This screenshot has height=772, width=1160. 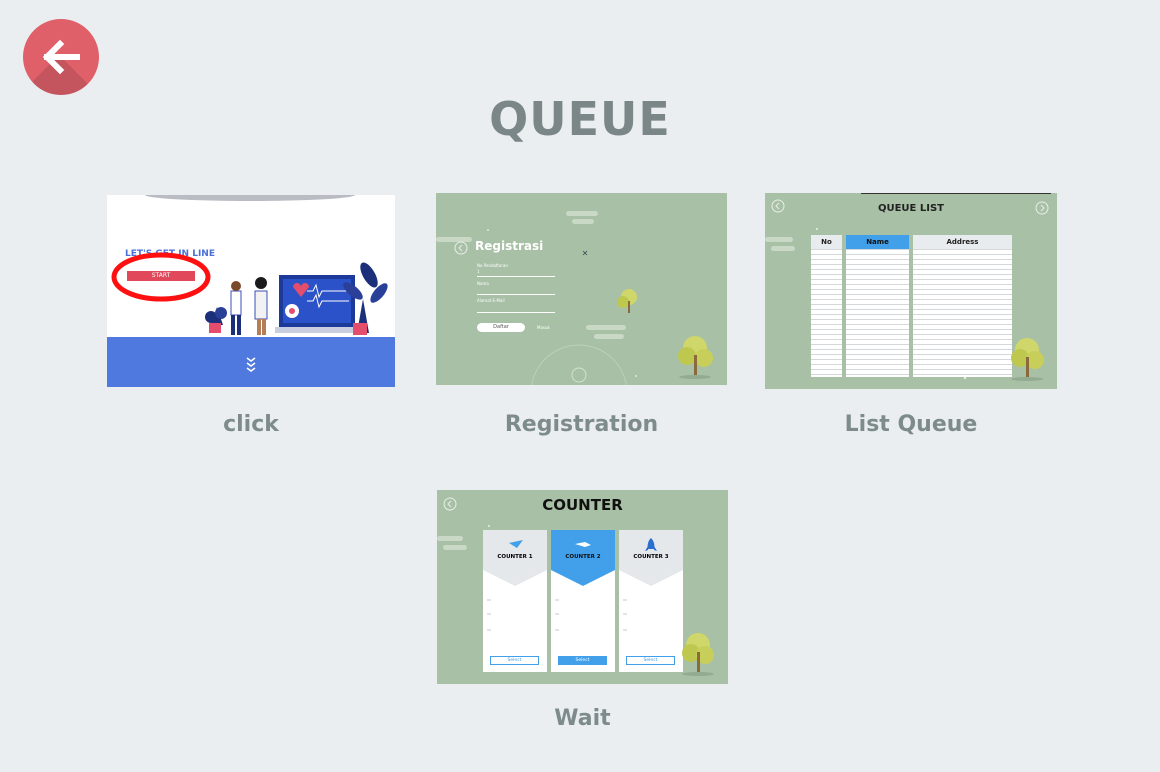 I want to click on arrow-left-icon, so click(x=61, y=57).